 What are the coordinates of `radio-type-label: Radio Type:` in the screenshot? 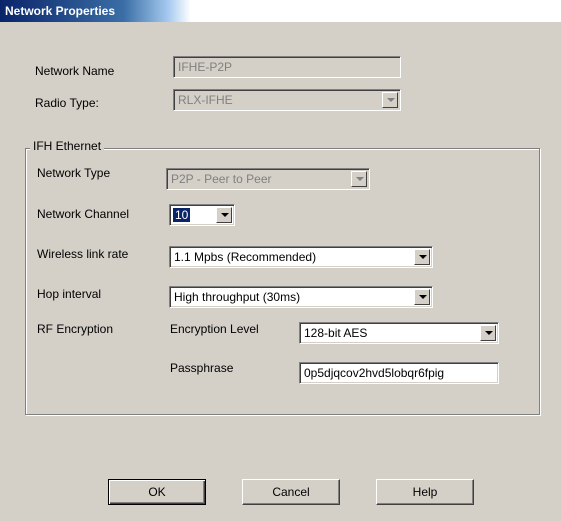 It's located at (67, 103).